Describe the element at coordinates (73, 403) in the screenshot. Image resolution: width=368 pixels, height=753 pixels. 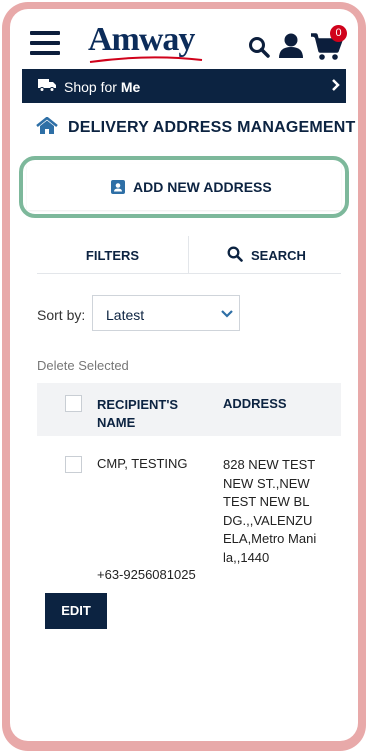
I see `select-all-checkbox` at that location.